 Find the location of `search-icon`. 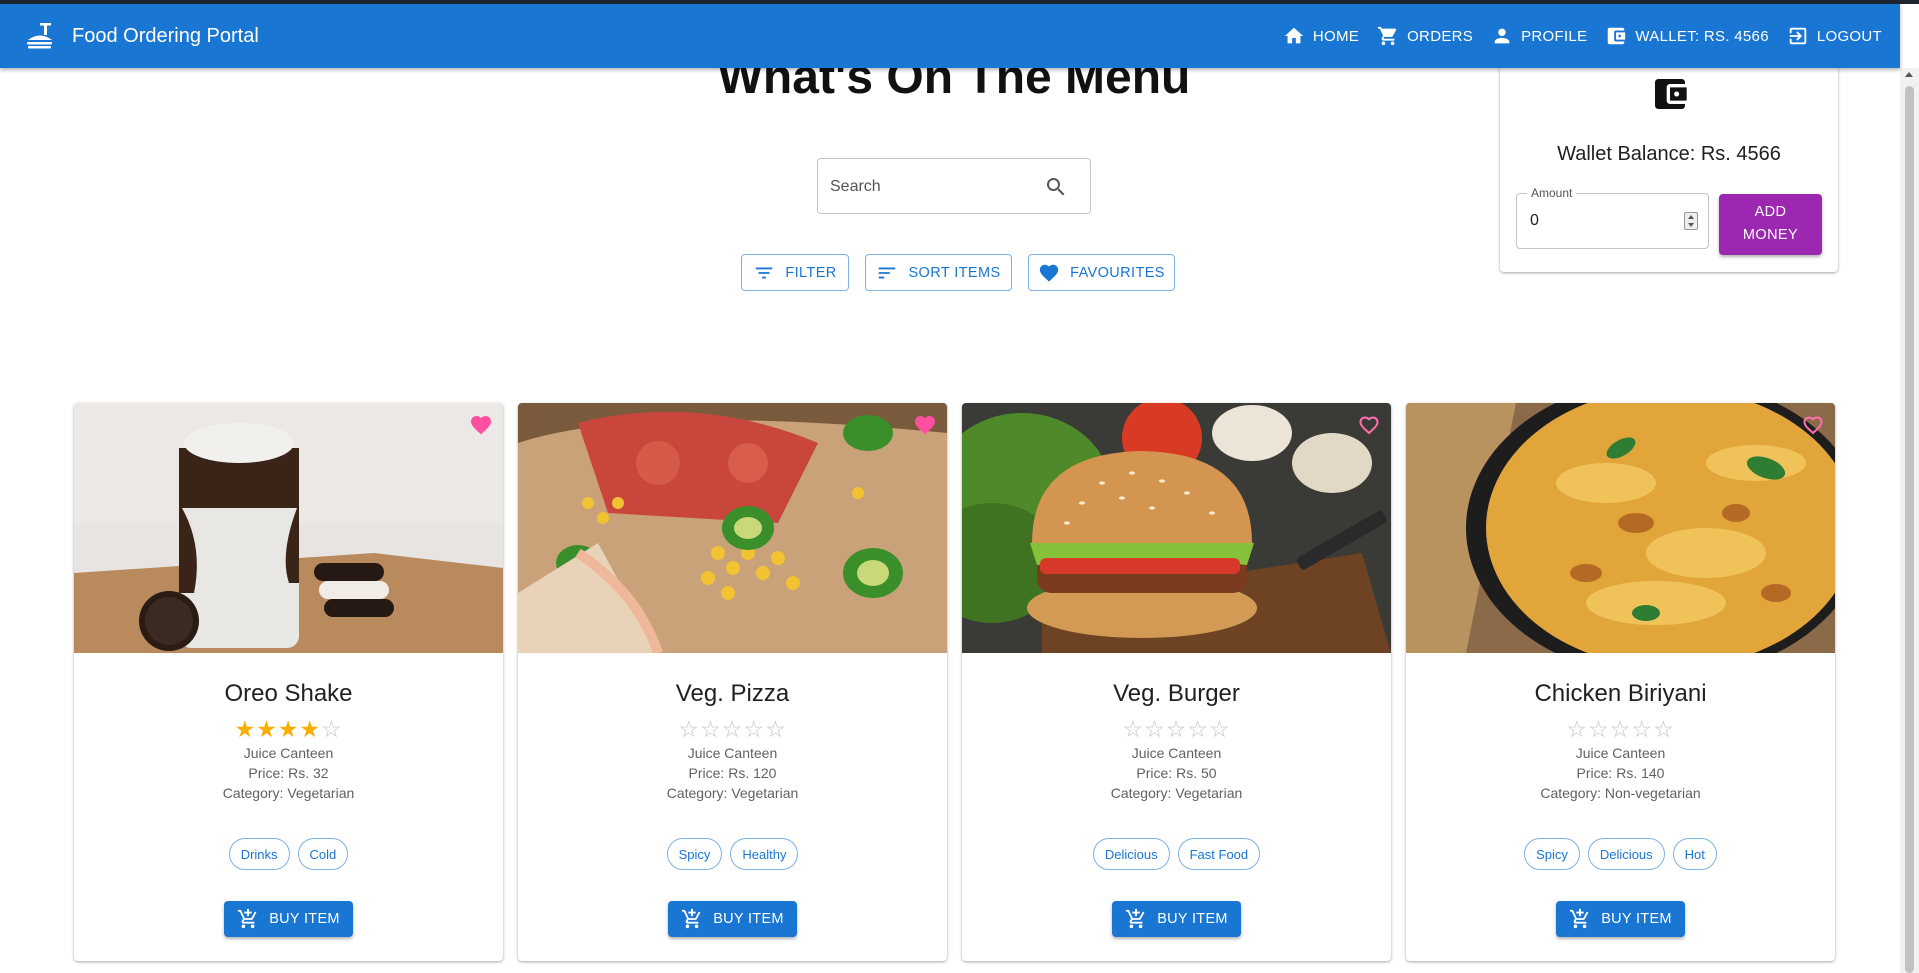

search-icon is located at coordinates (1056, 187).